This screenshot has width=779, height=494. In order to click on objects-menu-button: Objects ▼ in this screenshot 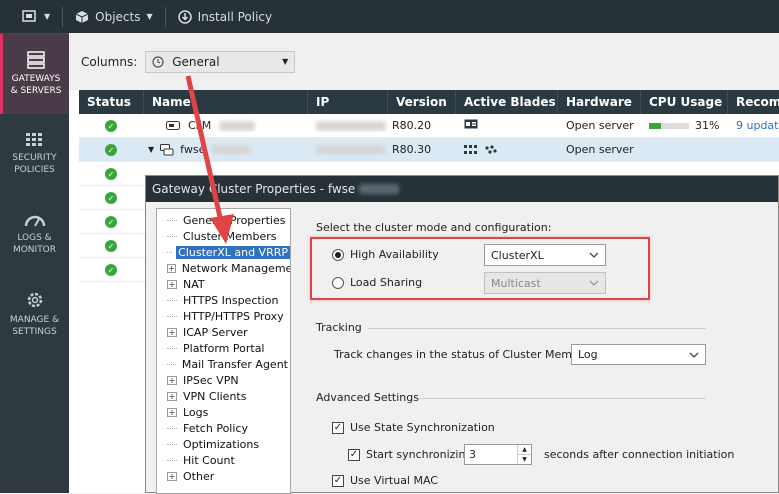, I will do `click(114, 17)`.